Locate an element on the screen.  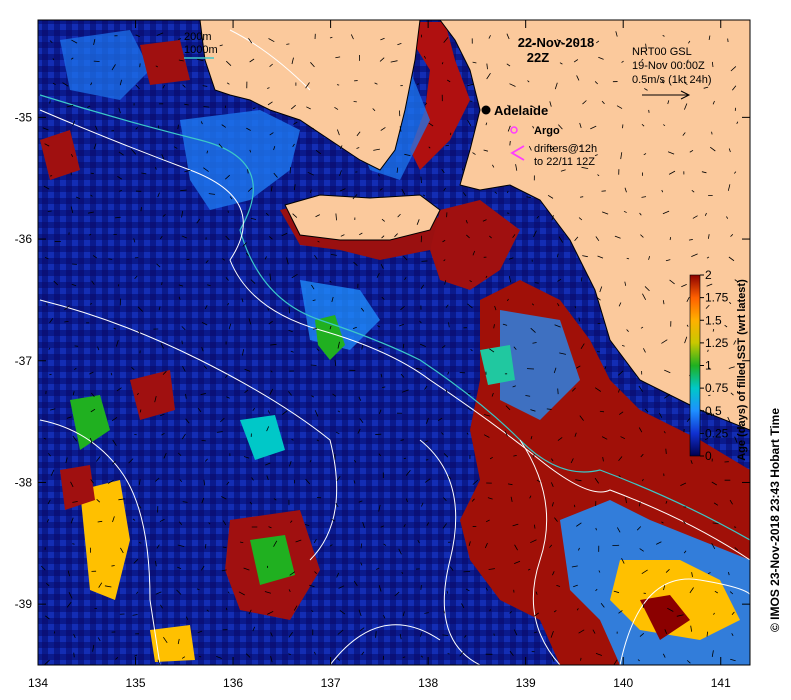
lon-tick-label: 140 is located at coordinates (623, 683).